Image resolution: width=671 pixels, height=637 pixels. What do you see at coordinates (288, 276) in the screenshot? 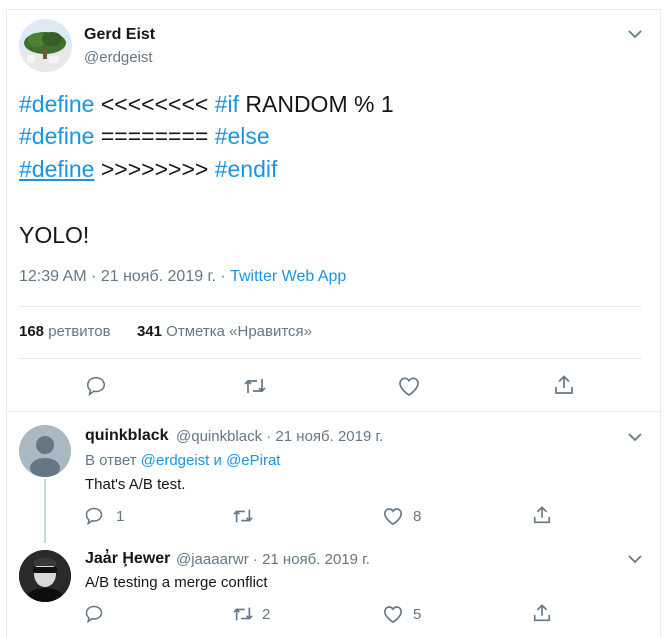
I see `tweet-source: Twitter Web App` at bounding box center [288, 276].